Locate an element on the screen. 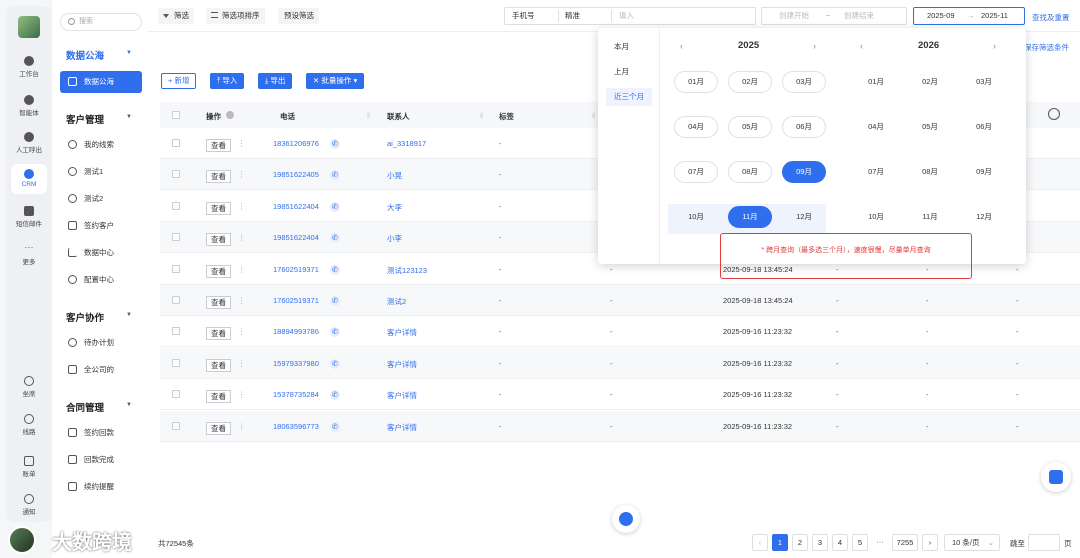 Image resolution: width=1080 pixels, height=558 pixels. month-2026-11: 11月 is located at coordinates (930, 217).